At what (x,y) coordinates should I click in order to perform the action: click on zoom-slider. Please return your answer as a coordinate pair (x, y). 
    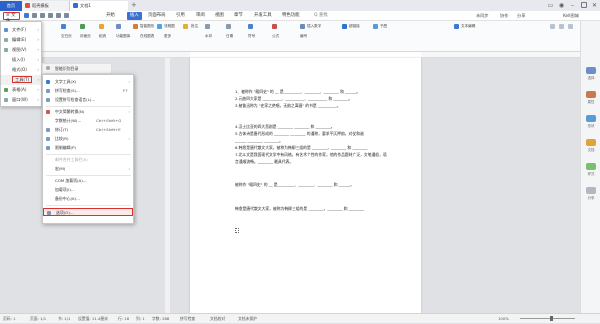
    Looking at the image, I should click on (547, 318).